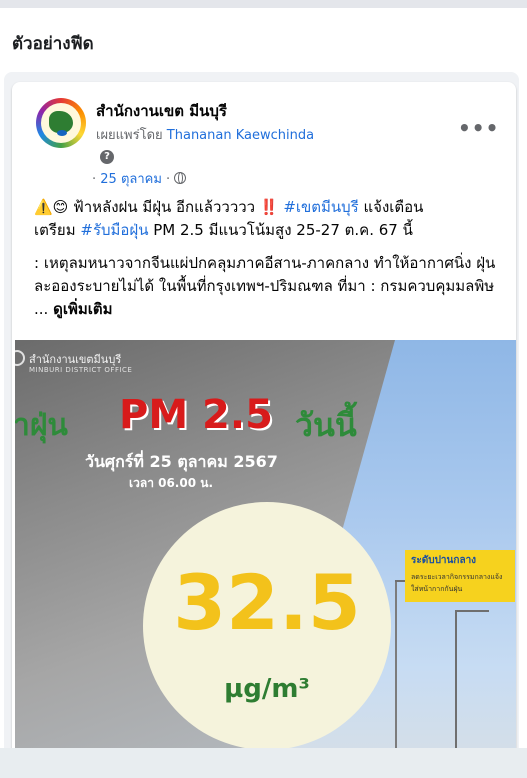 Image resolution: width=527 pixels, height=778 pixels. I want to click on post-date: 25 ตุลาคม, so click(131, 179).